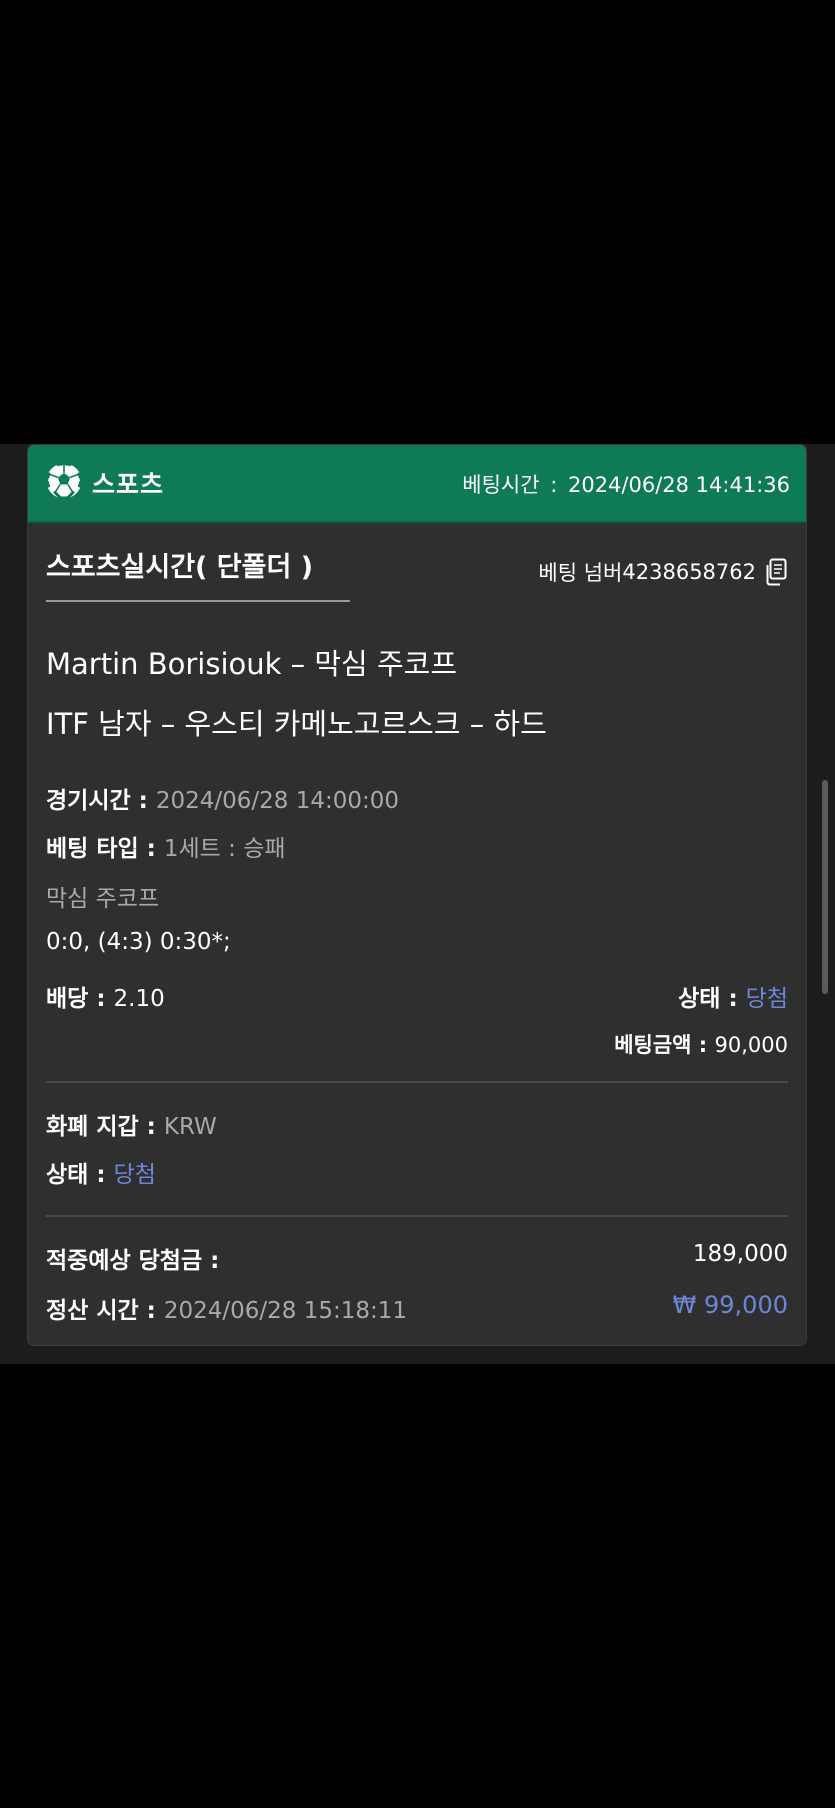  I want to click on pick-selection: 막심 주코프, so click(103, 899).